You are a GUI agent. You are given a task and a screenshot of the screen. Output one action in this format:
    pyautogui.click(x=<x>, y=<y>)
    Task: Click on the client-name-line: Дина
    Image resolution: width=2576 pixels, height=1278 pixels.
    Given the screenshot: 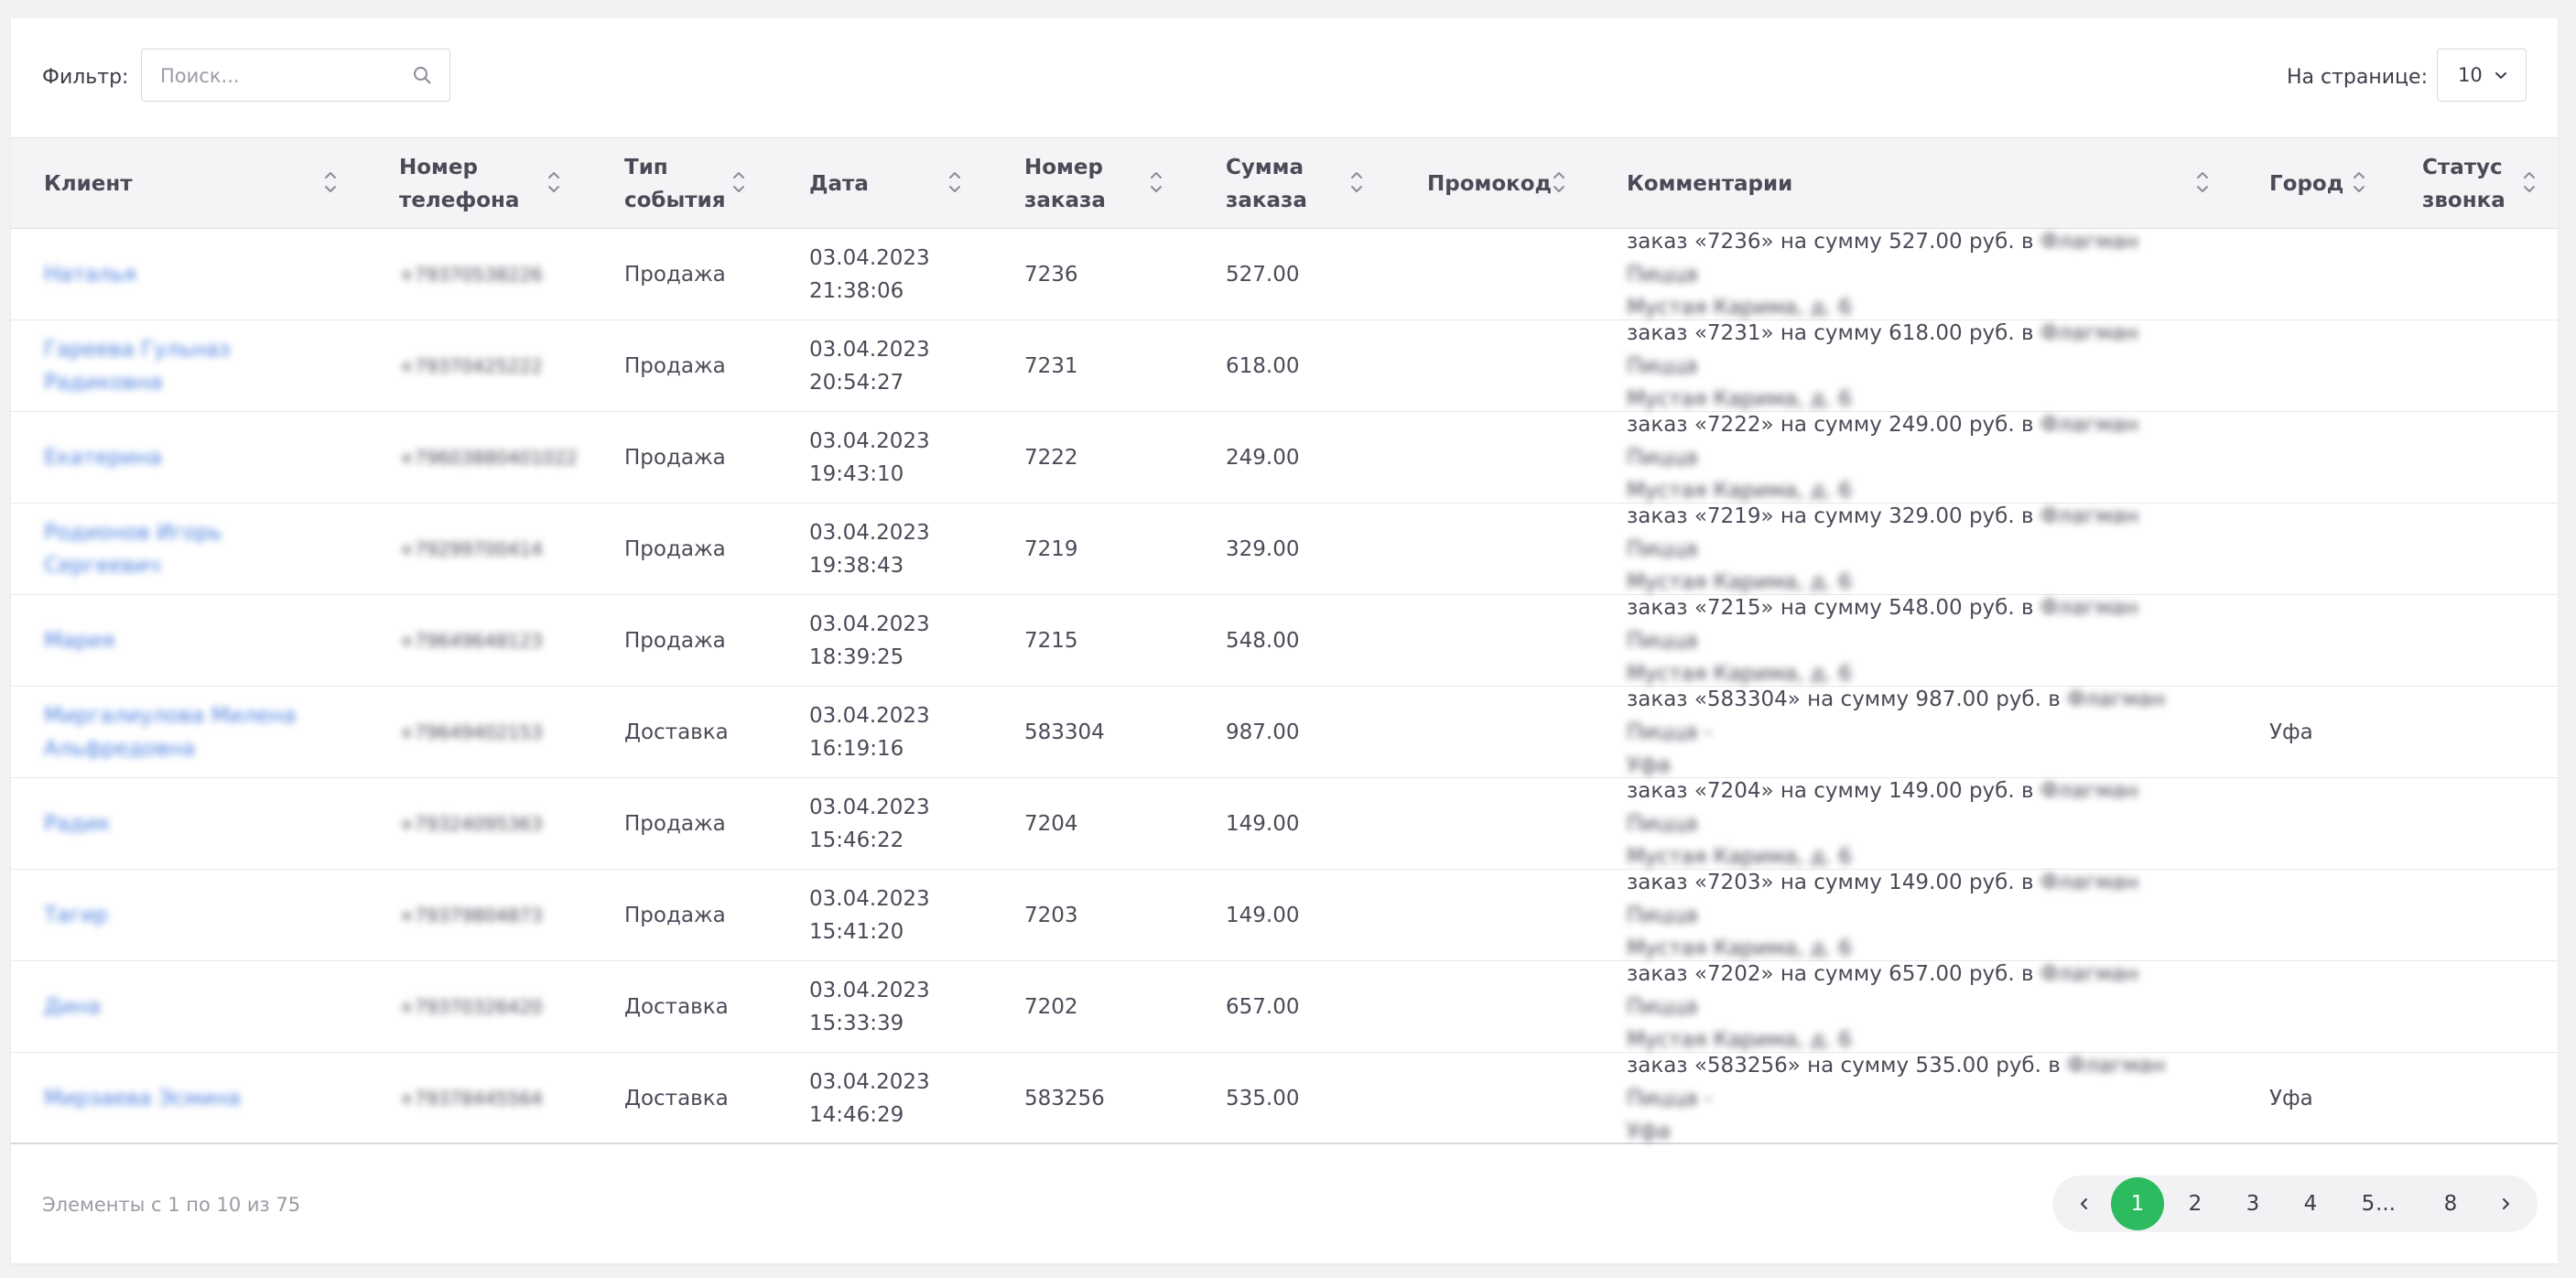 What is the action you would take?
    pyautogui.click(x=73, y=1007)
    